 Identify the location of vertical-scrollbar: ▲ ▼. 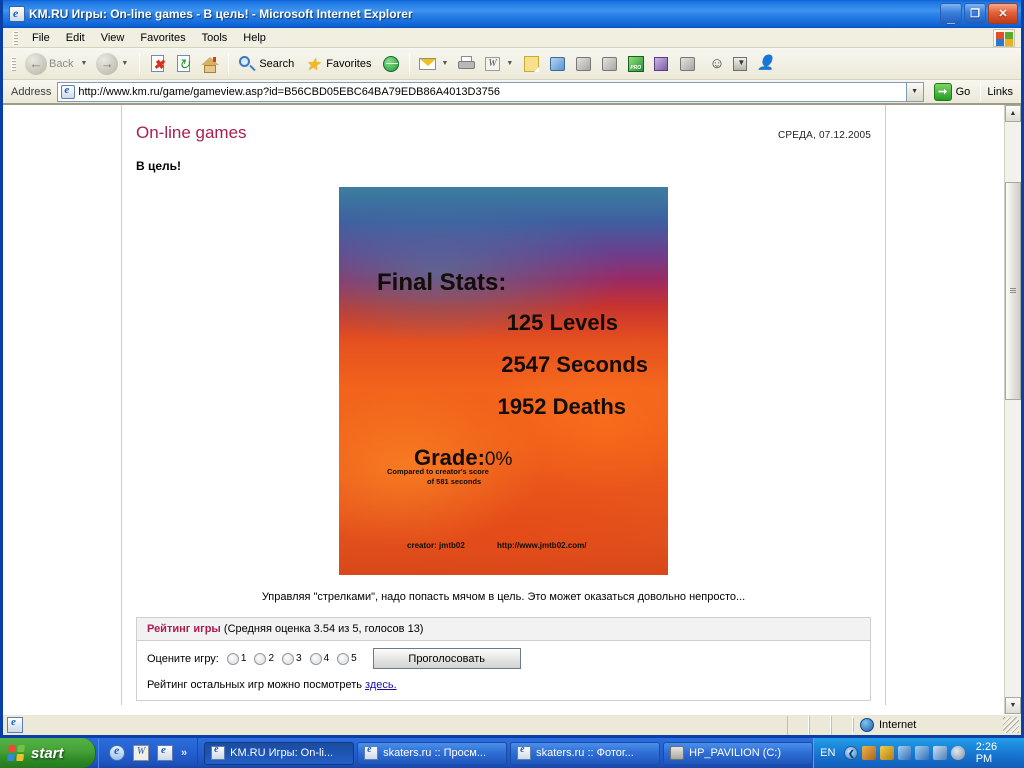
(1012, 409).